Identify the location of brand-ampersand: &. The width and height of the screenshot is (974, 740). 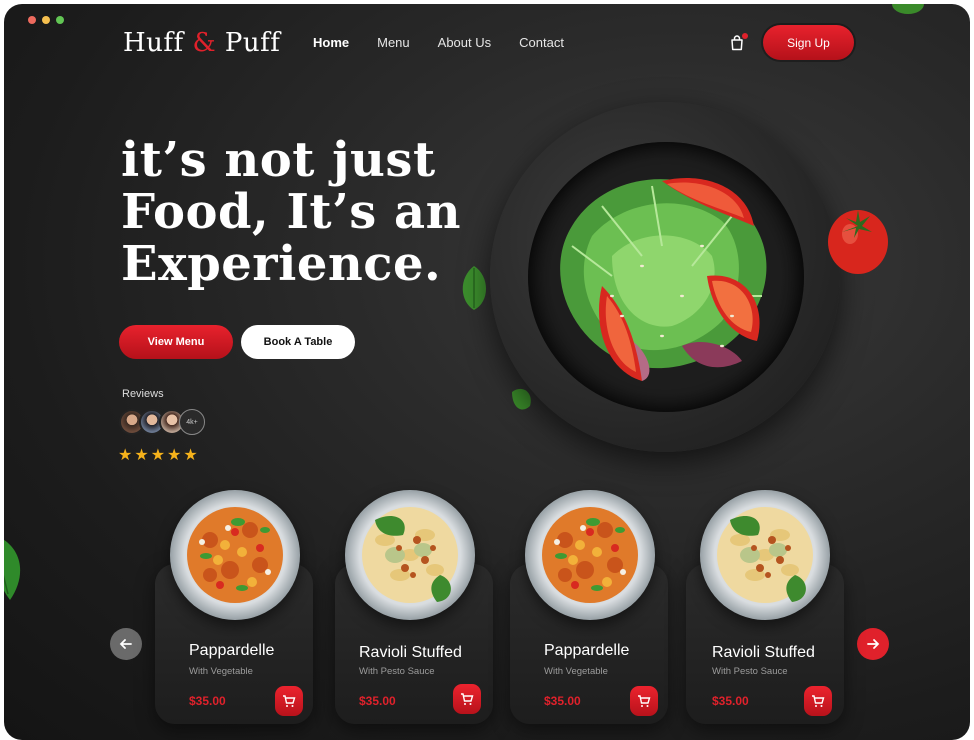
(204, 43).